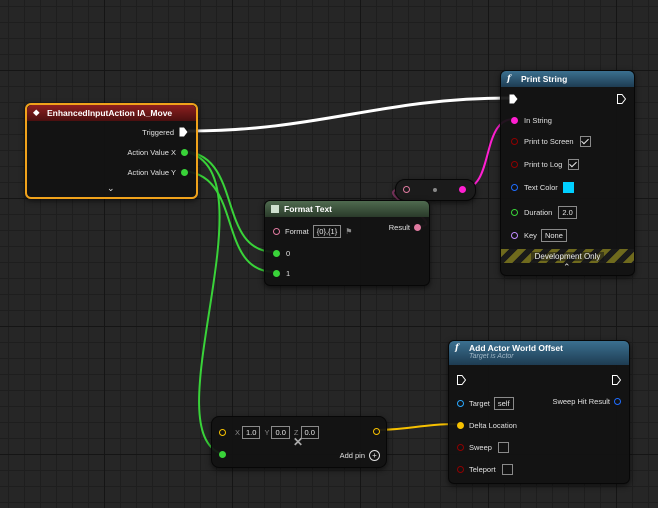 The width and height of the screenshot is (658, 508). What do you see at coordinates (585, 141) in the screenshot?
I see `print-to-screen-checkbox` at bounding box center [585, 141].